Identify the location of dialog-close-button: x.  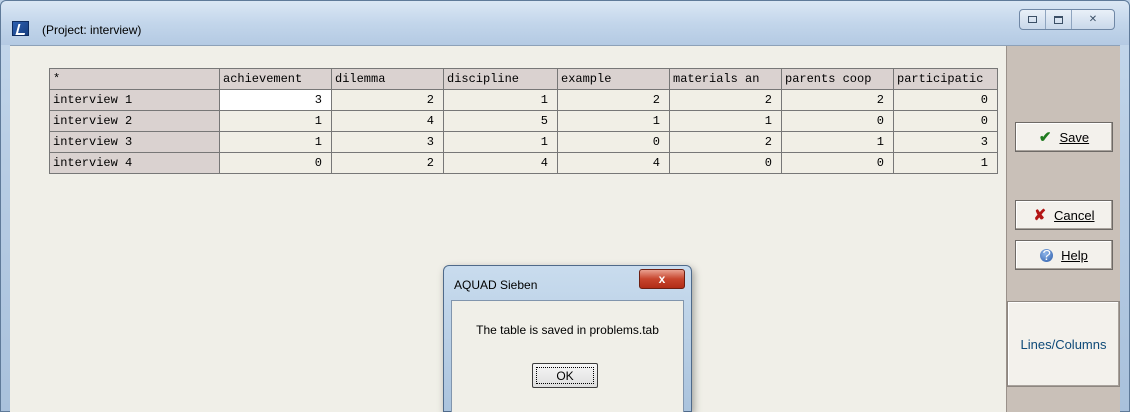
(662, 279).